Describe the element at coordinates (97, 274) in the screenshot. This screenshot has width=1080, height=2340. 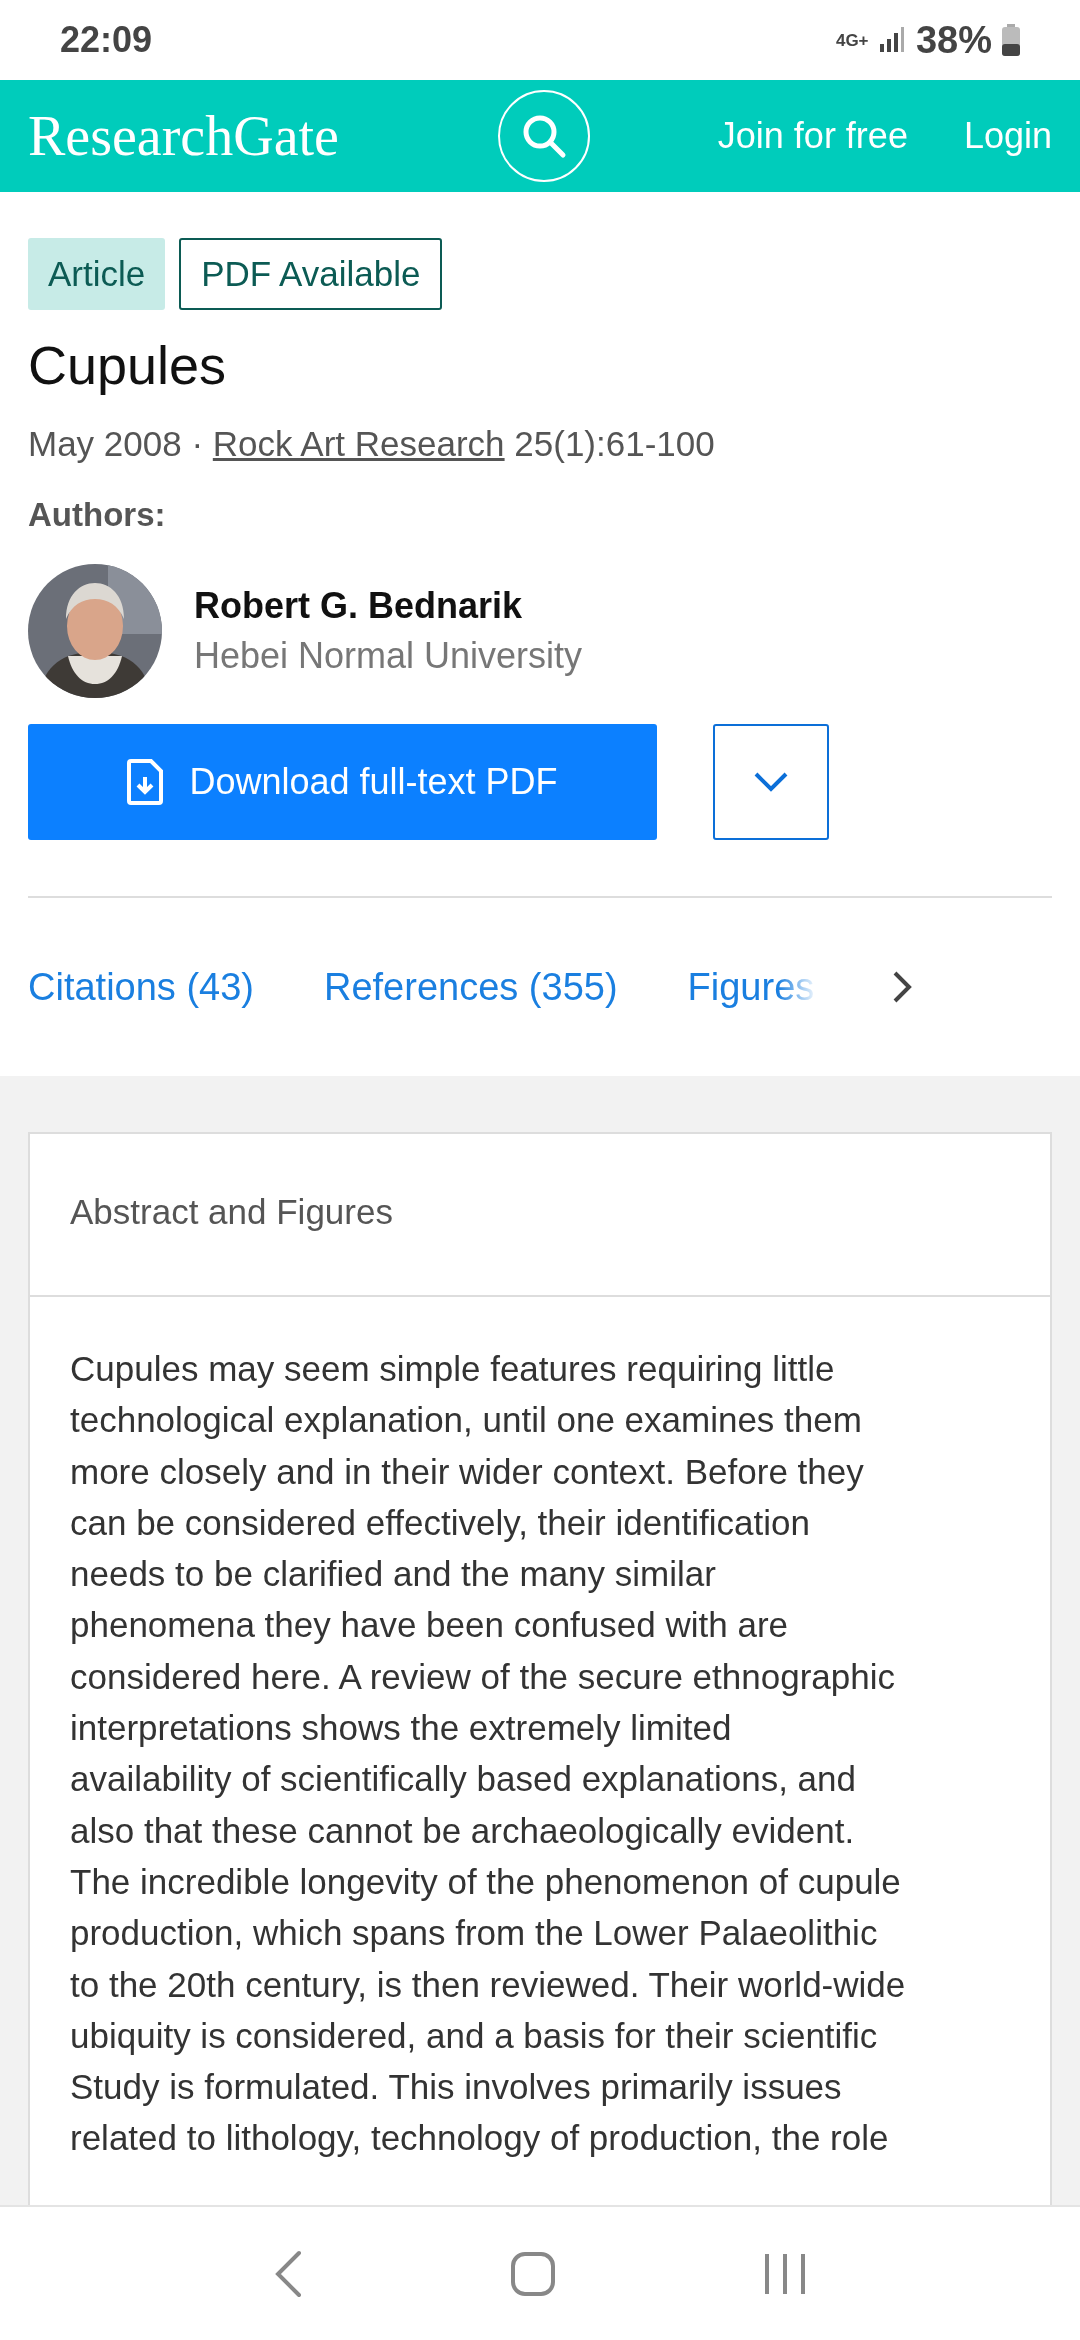
I see `article-type-tag: Article` at that location.